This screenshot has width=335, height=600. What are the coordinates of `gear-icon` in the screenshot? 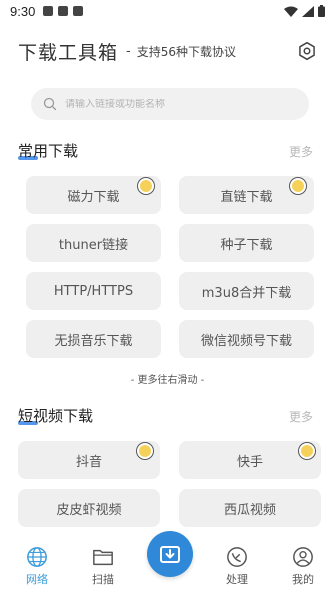 It's located at (307, 51).